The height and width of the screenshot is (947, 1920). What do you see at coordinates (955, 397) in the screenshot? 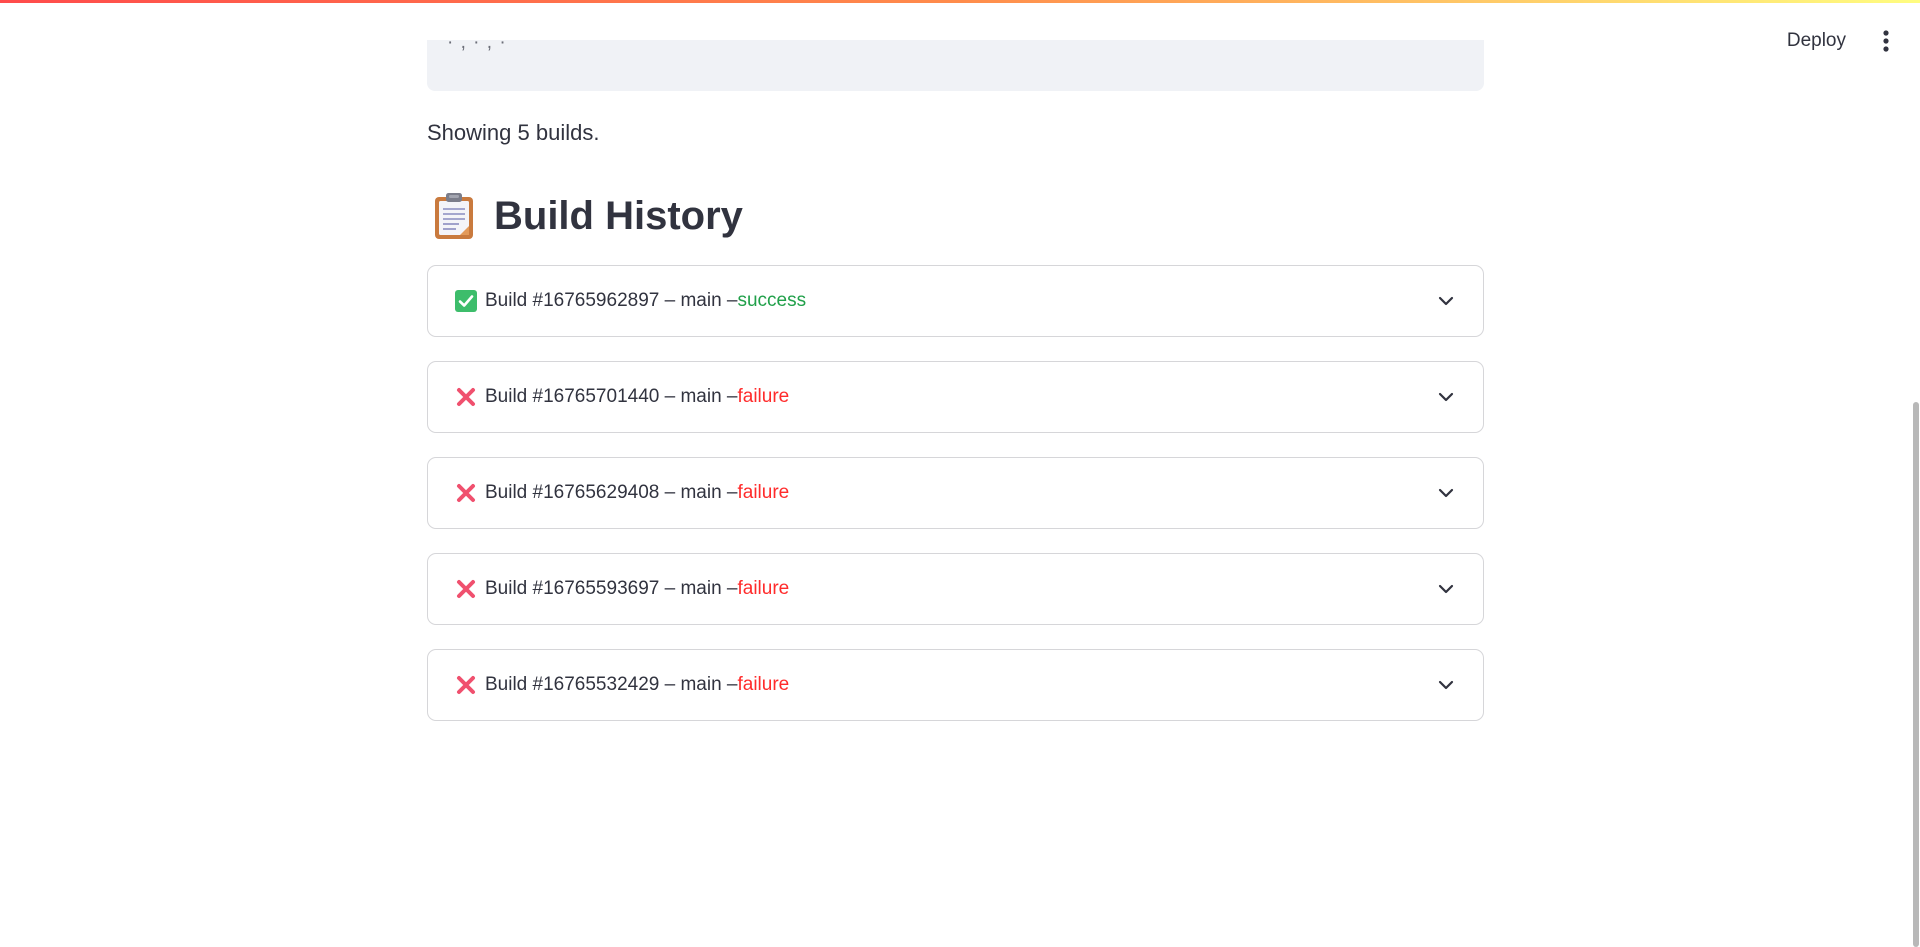
I see `build-expander-2: Build #16765701440 – main – failure` at bounding box center [955, 397].